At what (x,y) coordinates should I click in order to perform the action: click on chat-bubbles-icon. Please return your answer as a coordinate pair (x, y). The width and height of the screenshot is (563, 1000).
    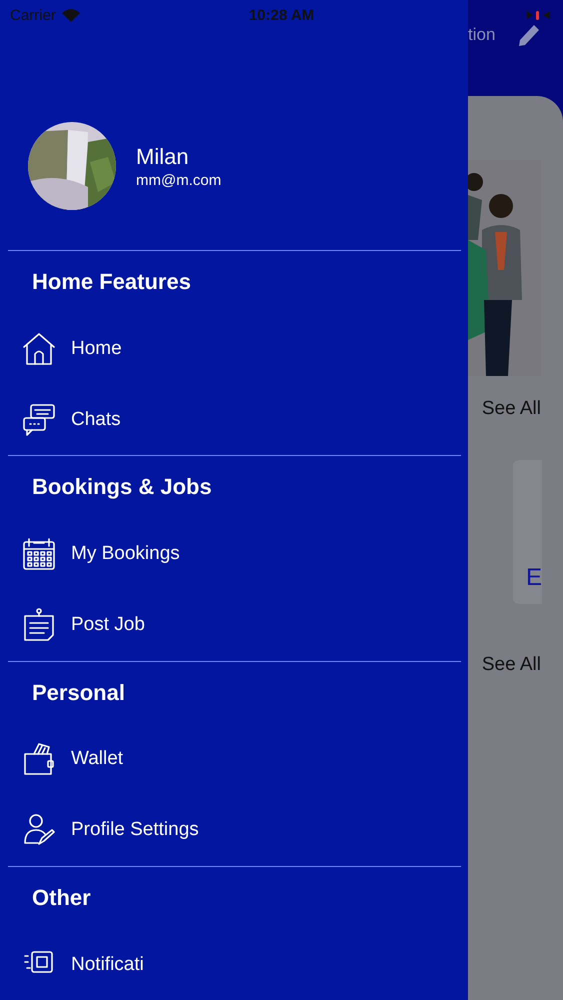
    Looking at the image, I should click on (39, 419).